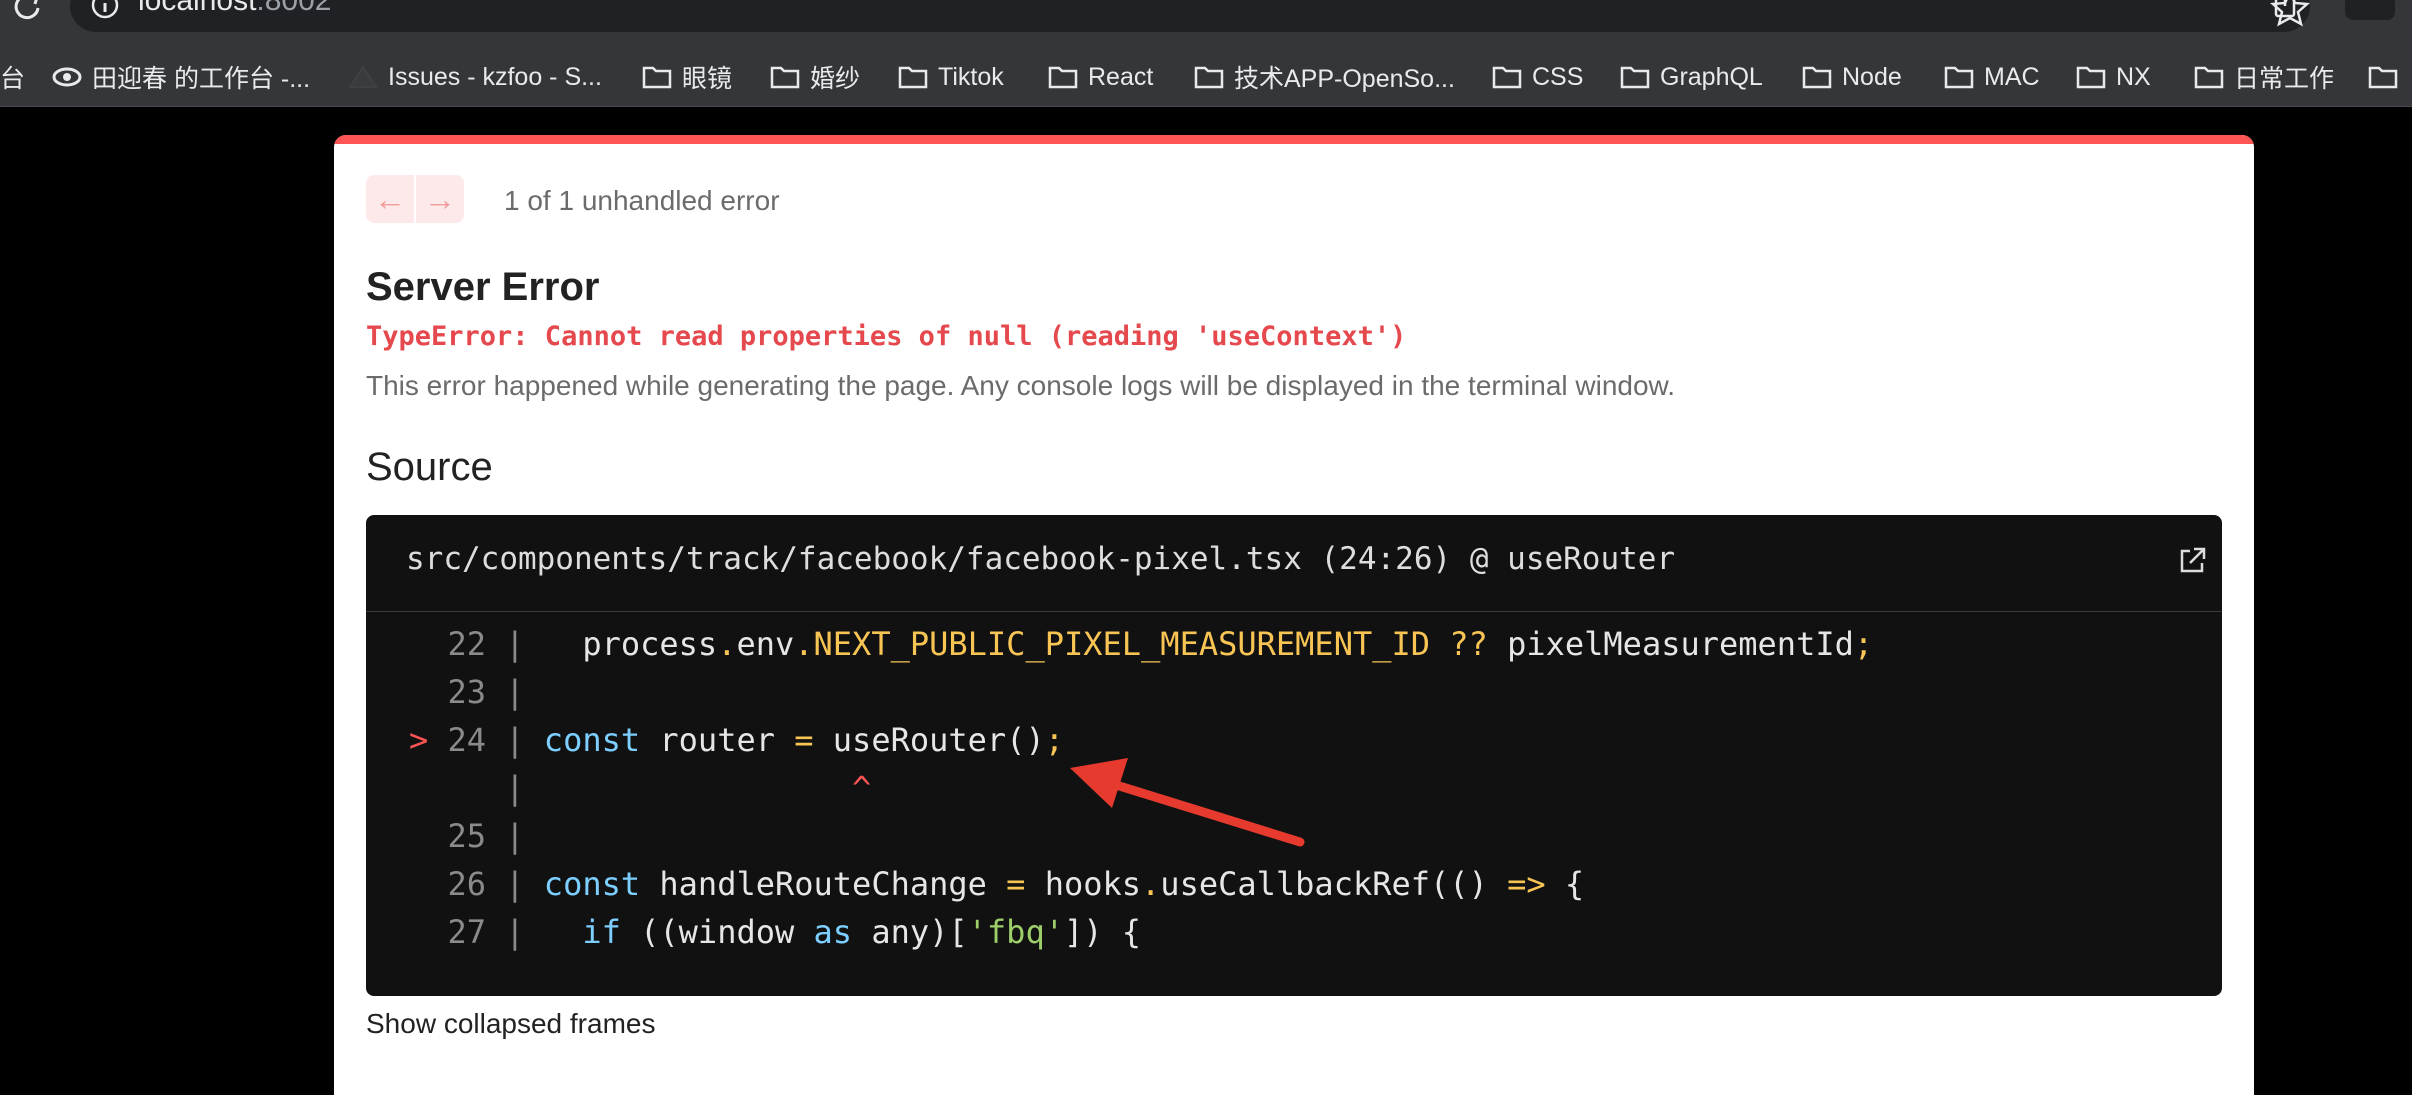  What do you see at coordinates (510, 1024) in the screenshot?
I see `show-collapsed-frames-button: Show collapsed frames` at bounding box center [510, 1024].